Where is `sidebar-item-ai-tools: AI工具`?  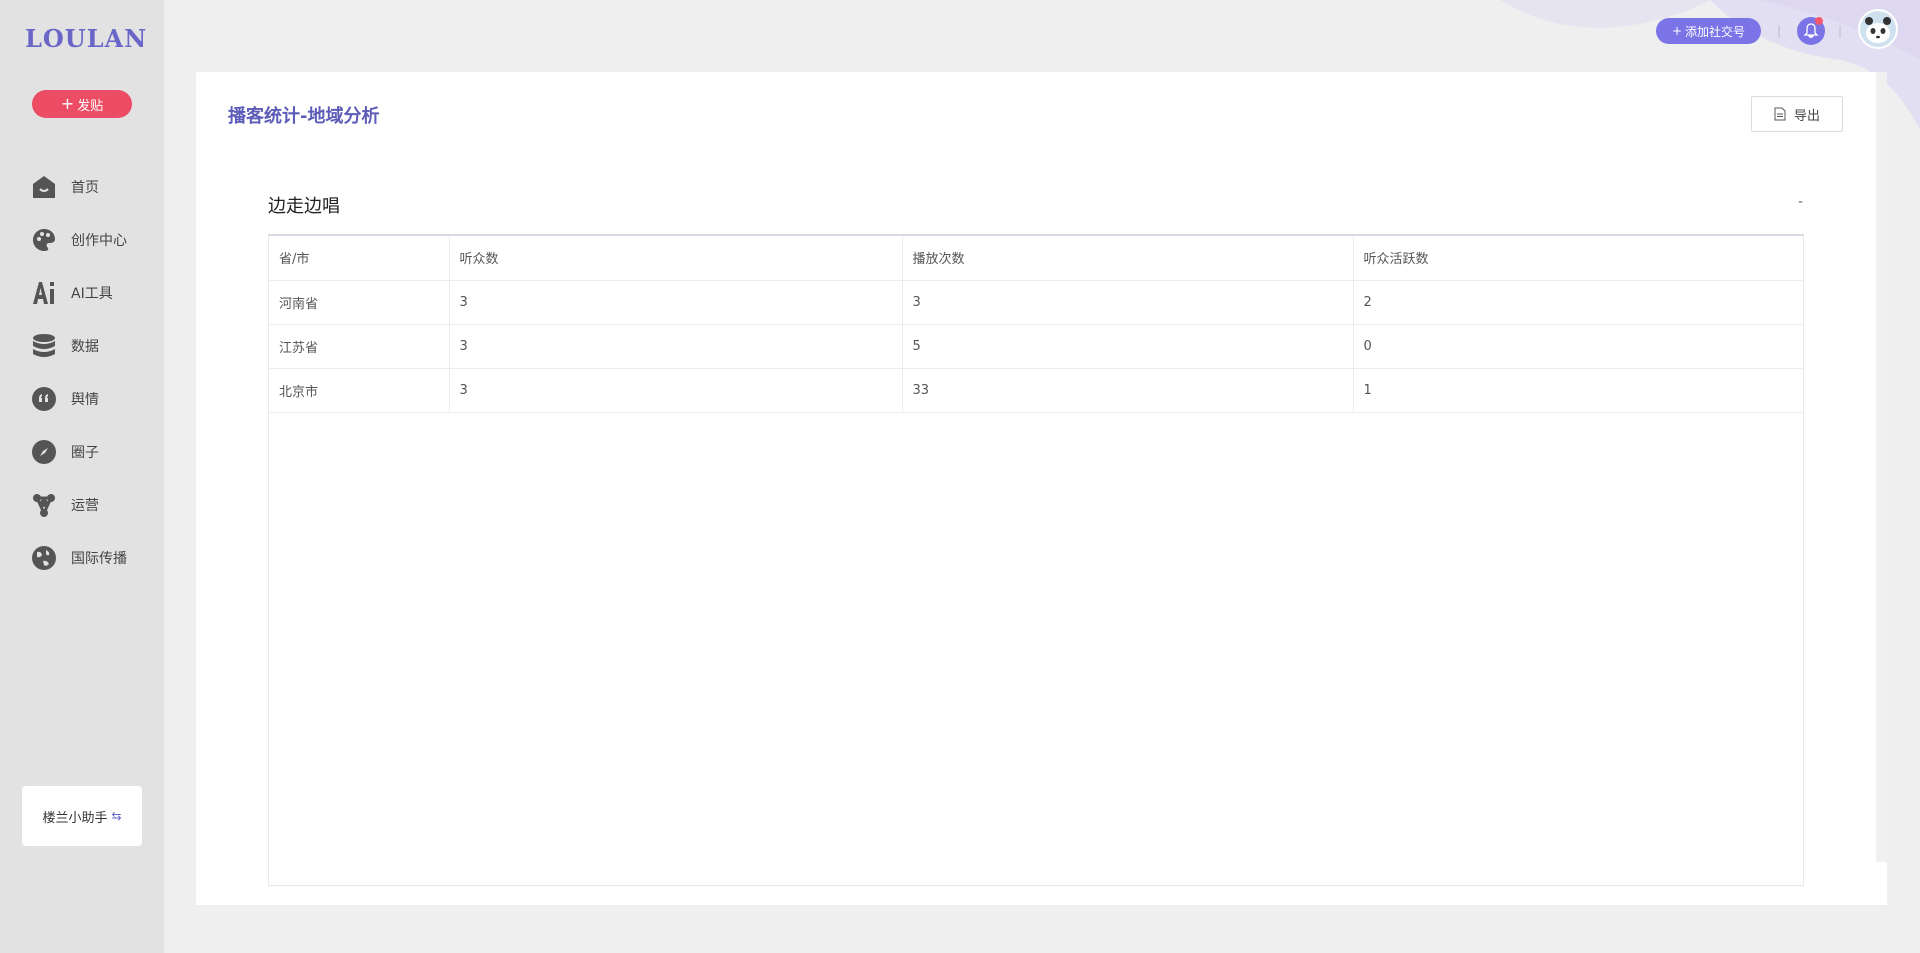 sidebar-item-ai-tools: AI工具 is located at coordinates (82, 292).